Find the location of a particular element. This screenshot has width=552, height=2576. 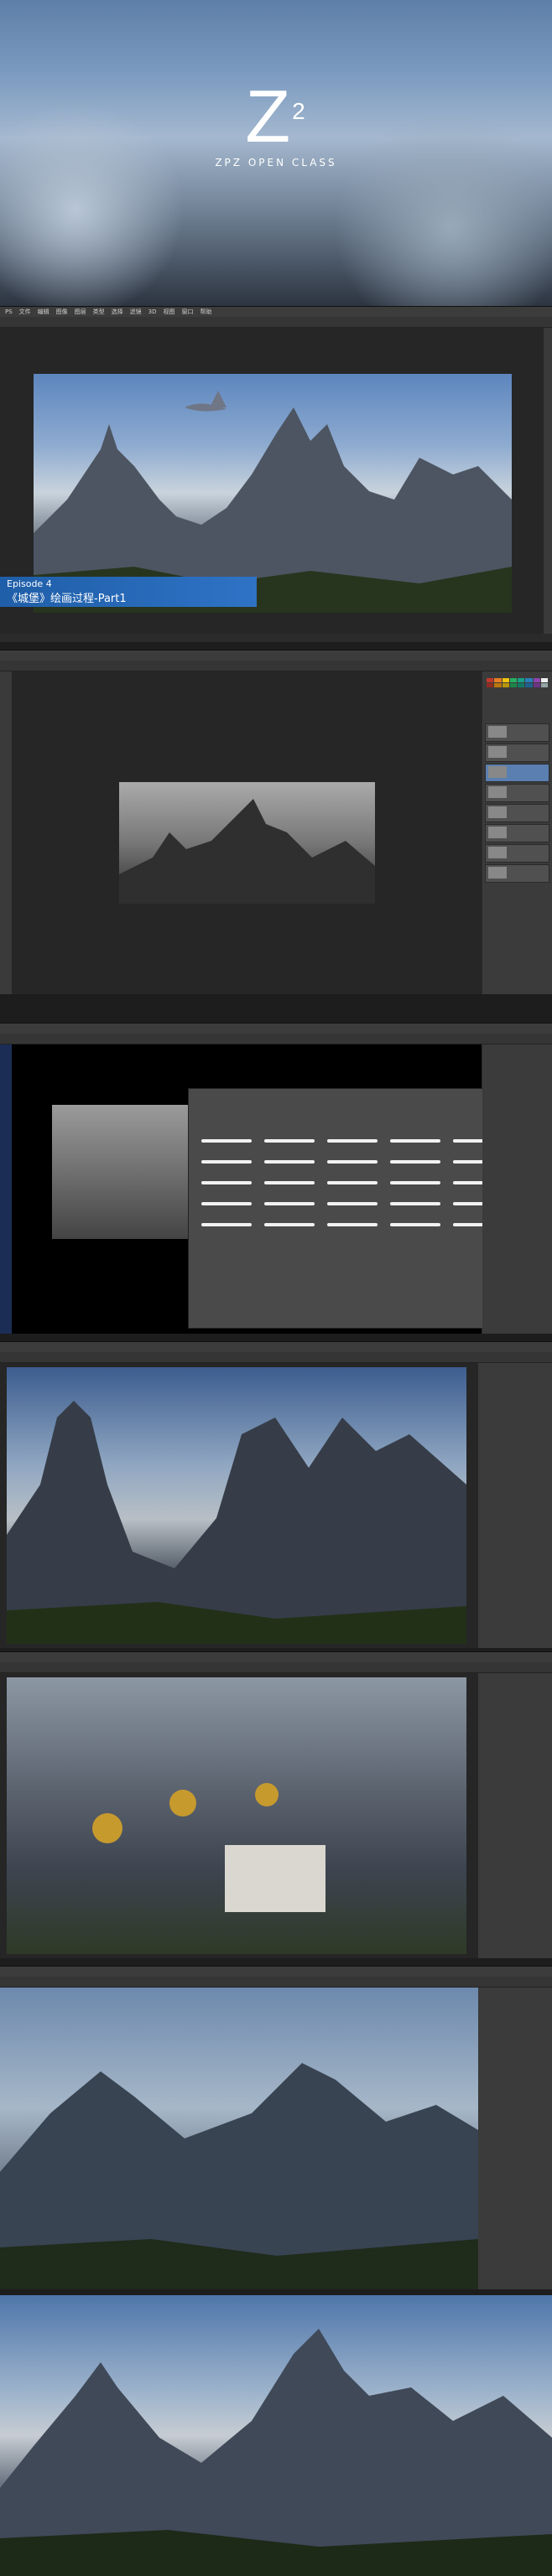

menu-item: 编辑 is located at coordinates (43, 311).